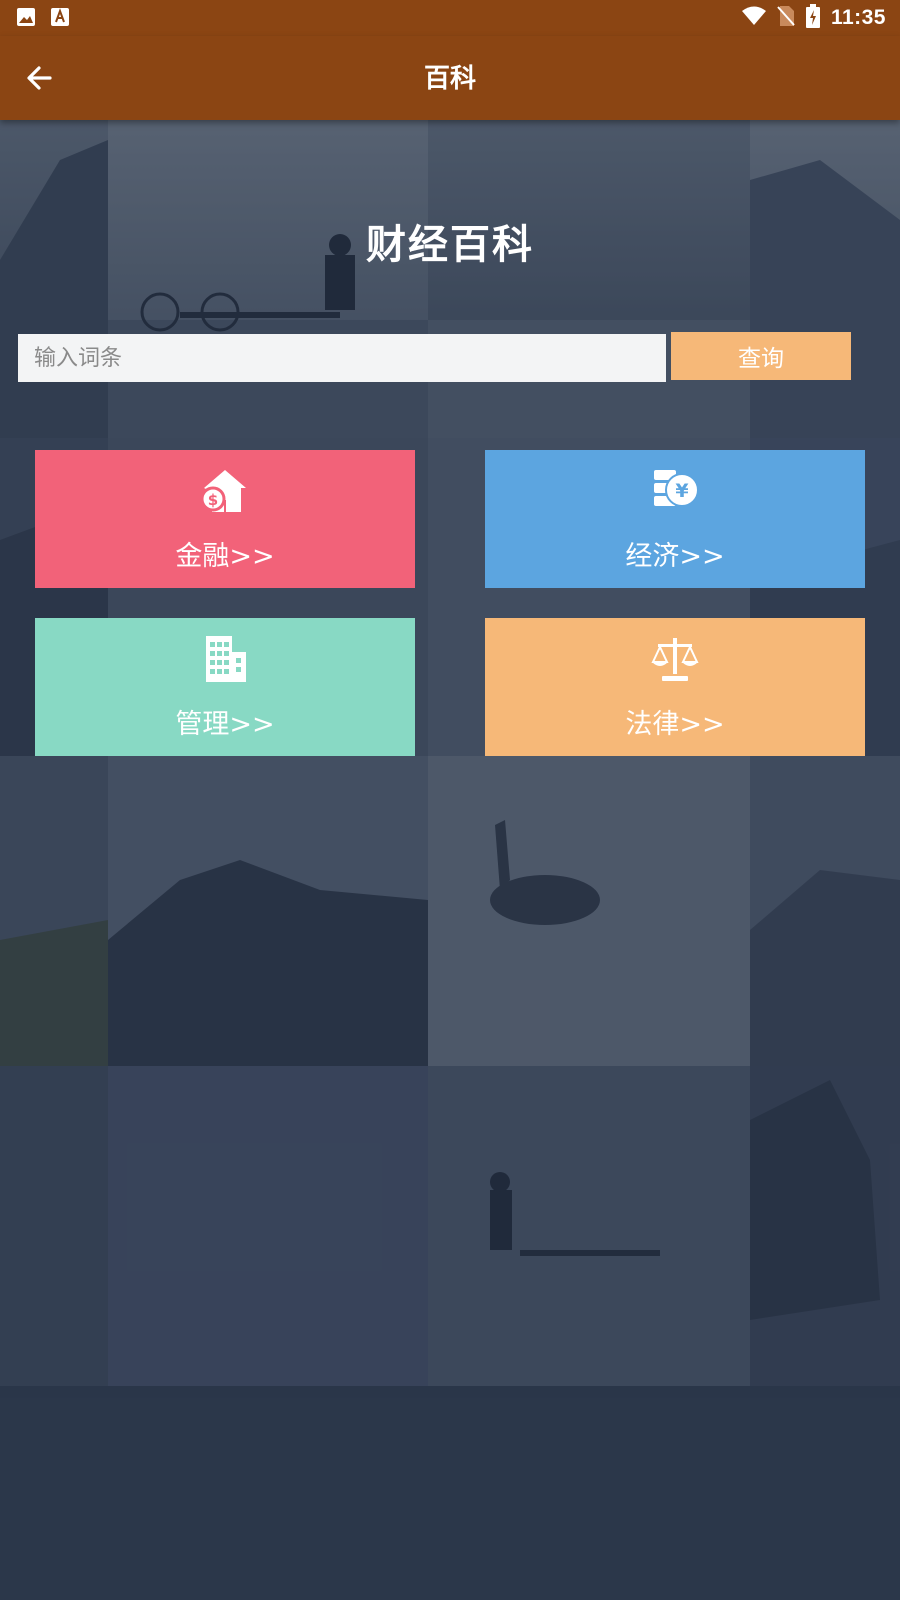 The width and height of the screenshot is (900, 1600). What do you see at coordinates (675, 687) in the screenshot?
I see `category-card-law: 法律>>` at bounding box center [675, 687].